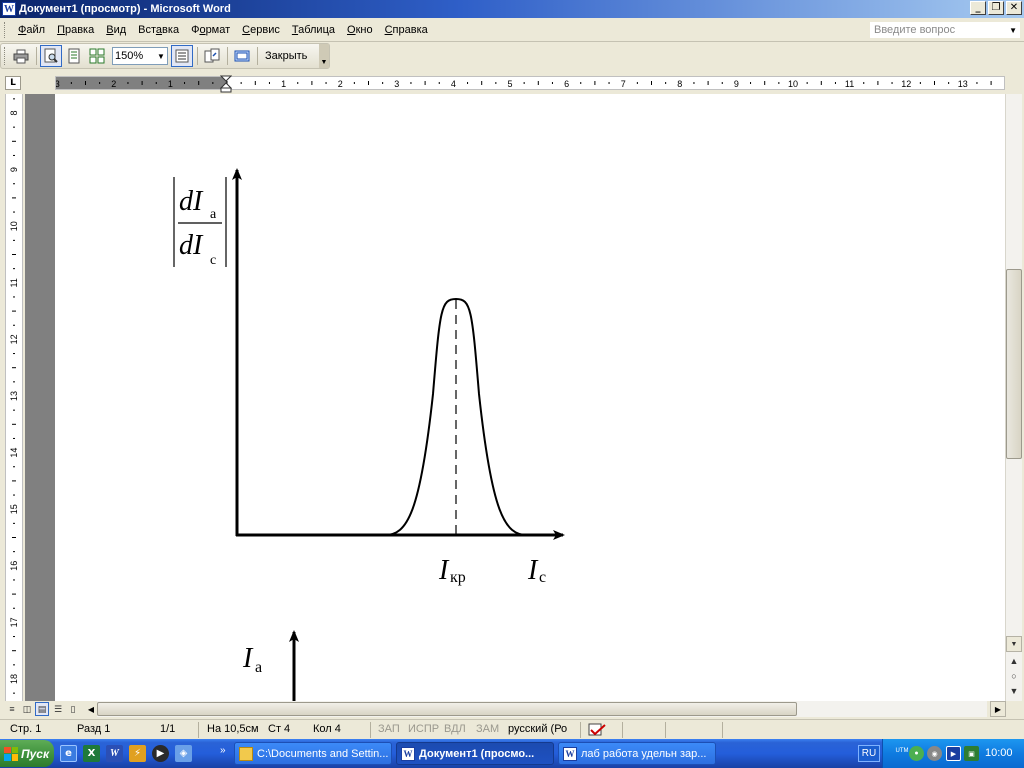 Image resolution: width=1024 pixels, height=768 pixels. What do you see at coordinates (598, 731) in the screenshot?
I see `spelling-check-icon` at bounding box center [598, 731].